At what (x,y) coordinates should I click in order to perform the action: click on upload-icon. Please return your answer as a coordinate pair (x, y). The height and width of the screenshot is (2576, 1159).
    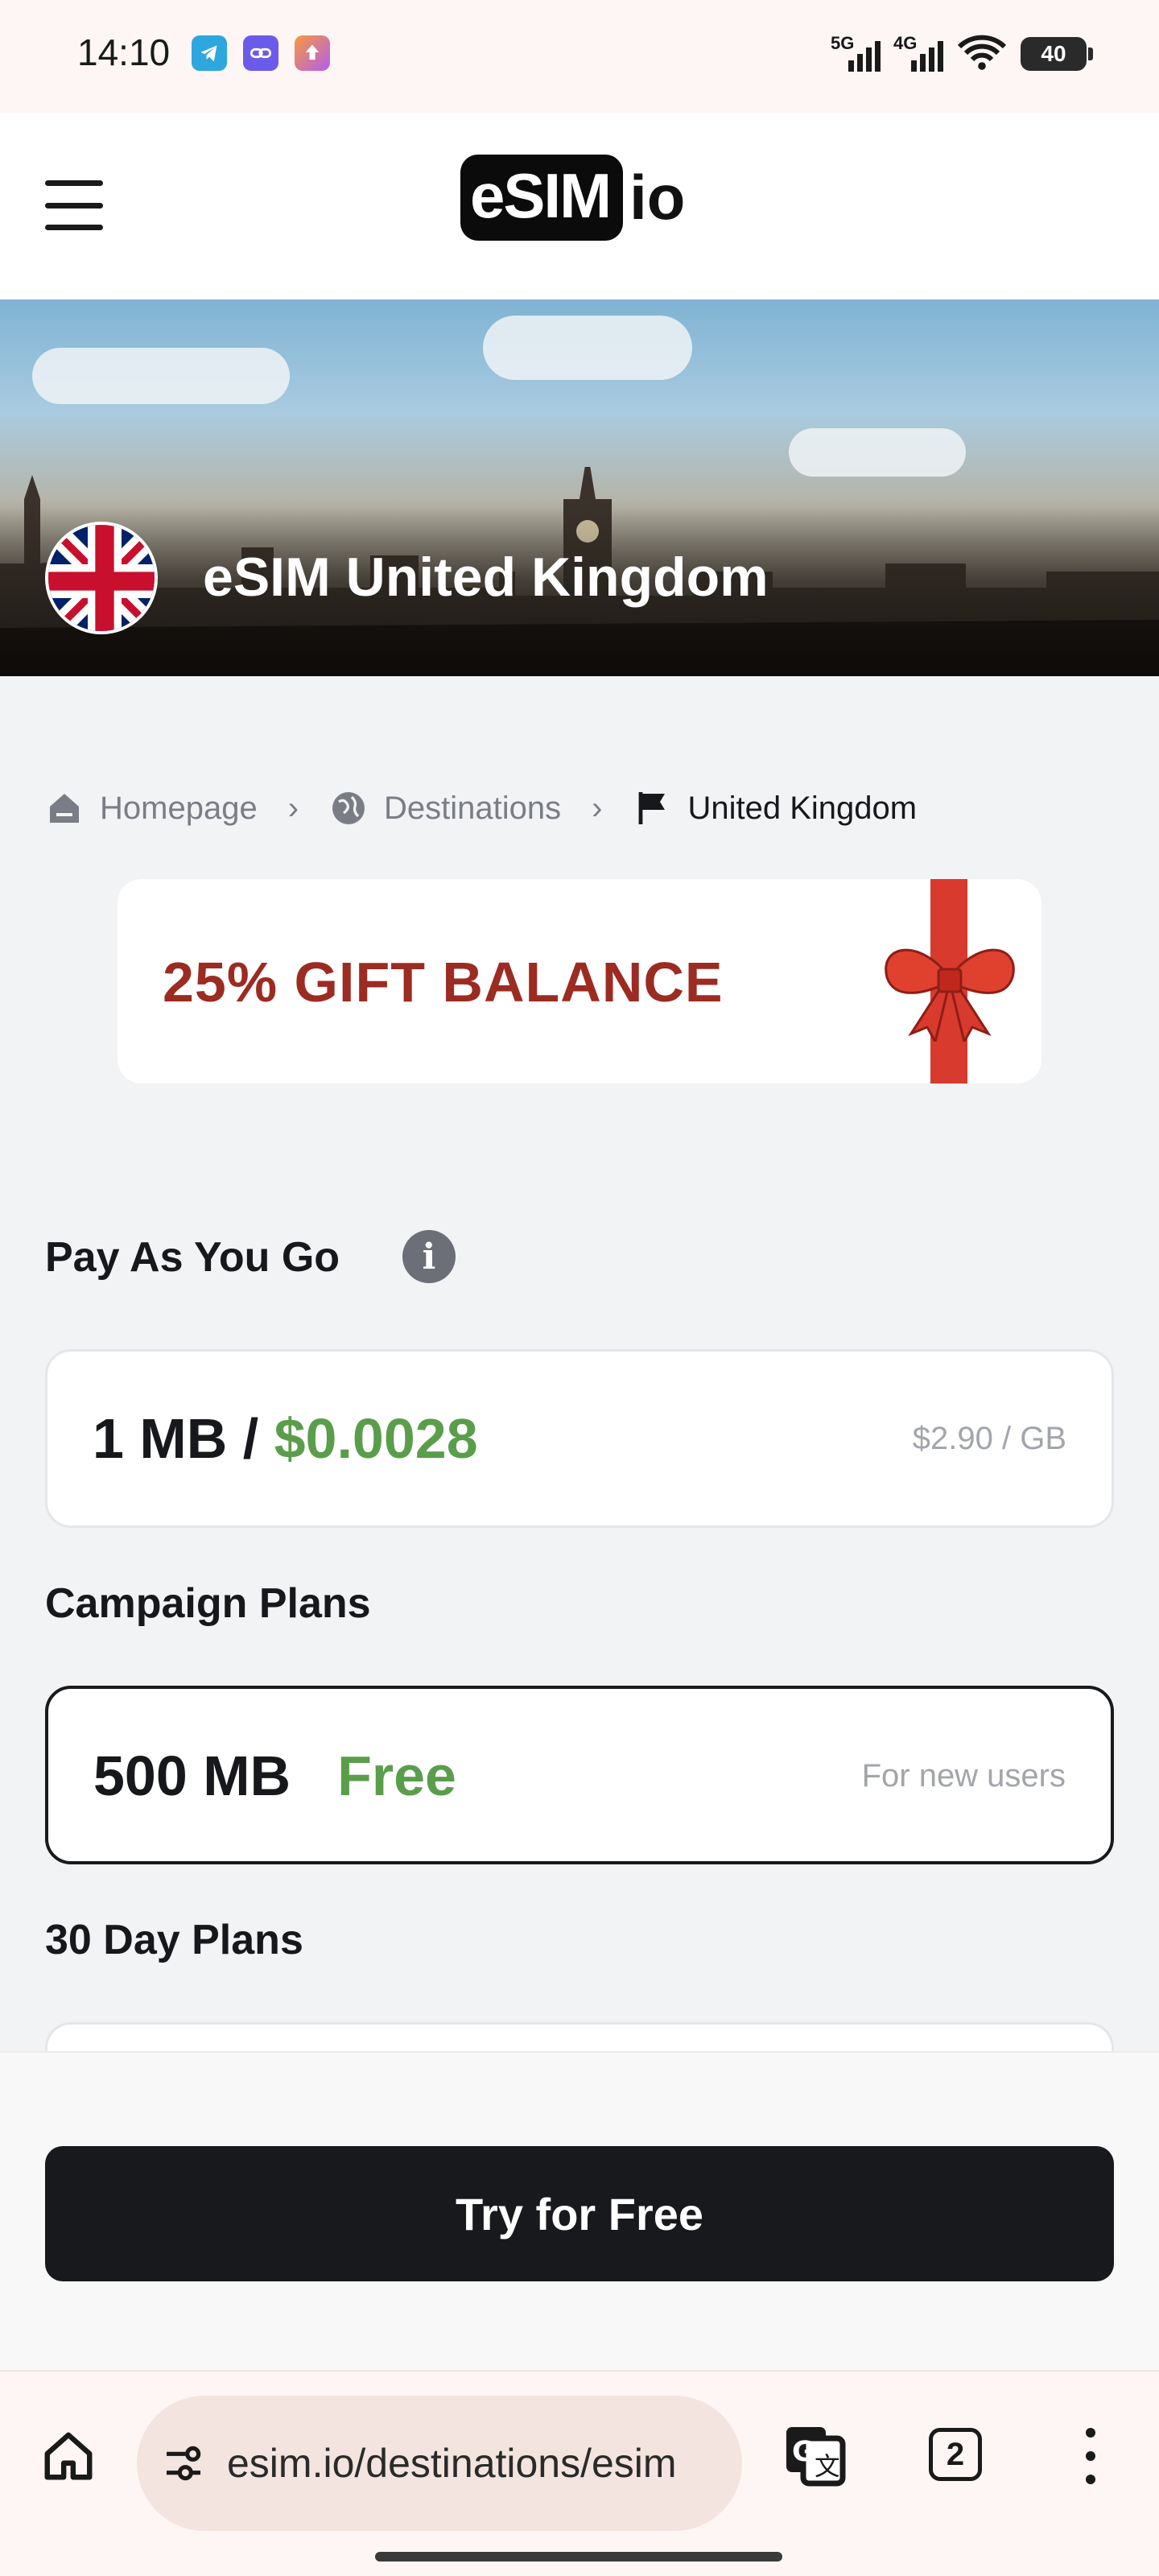
    Looking at the image, I should click on (312, 53).